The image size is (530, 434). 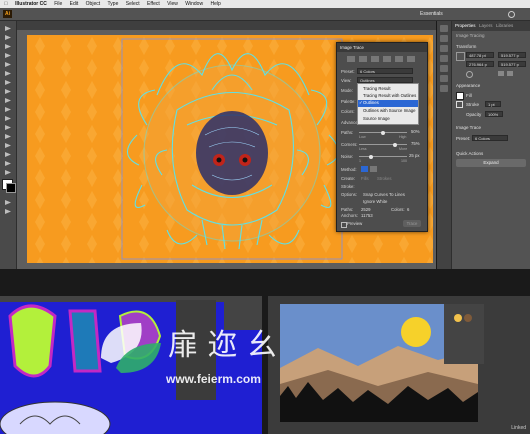 What do you see at coordinates (8, 64) in the screenshot?
I see `type-tool-icon` at bounding box center [8, 64].